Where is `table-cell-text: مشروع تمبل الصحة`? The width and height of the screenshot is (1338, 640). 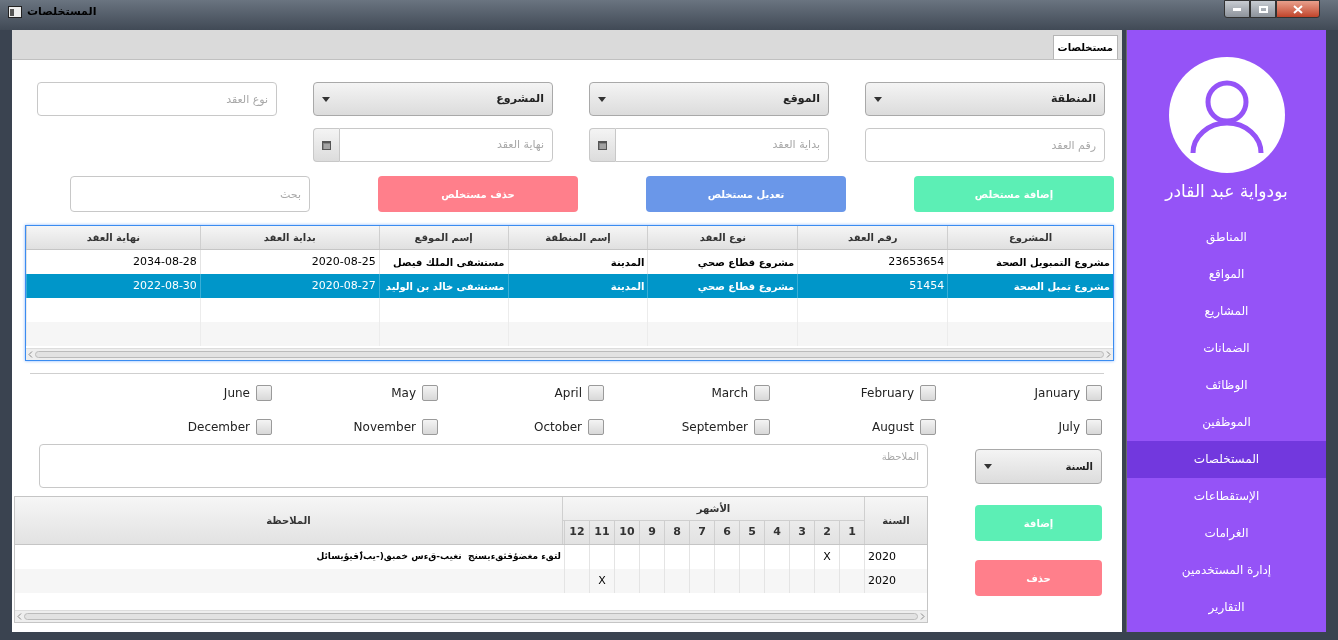
table-cell-text: مشروع تمبل الصحة is located at coordinates (1061, 286).